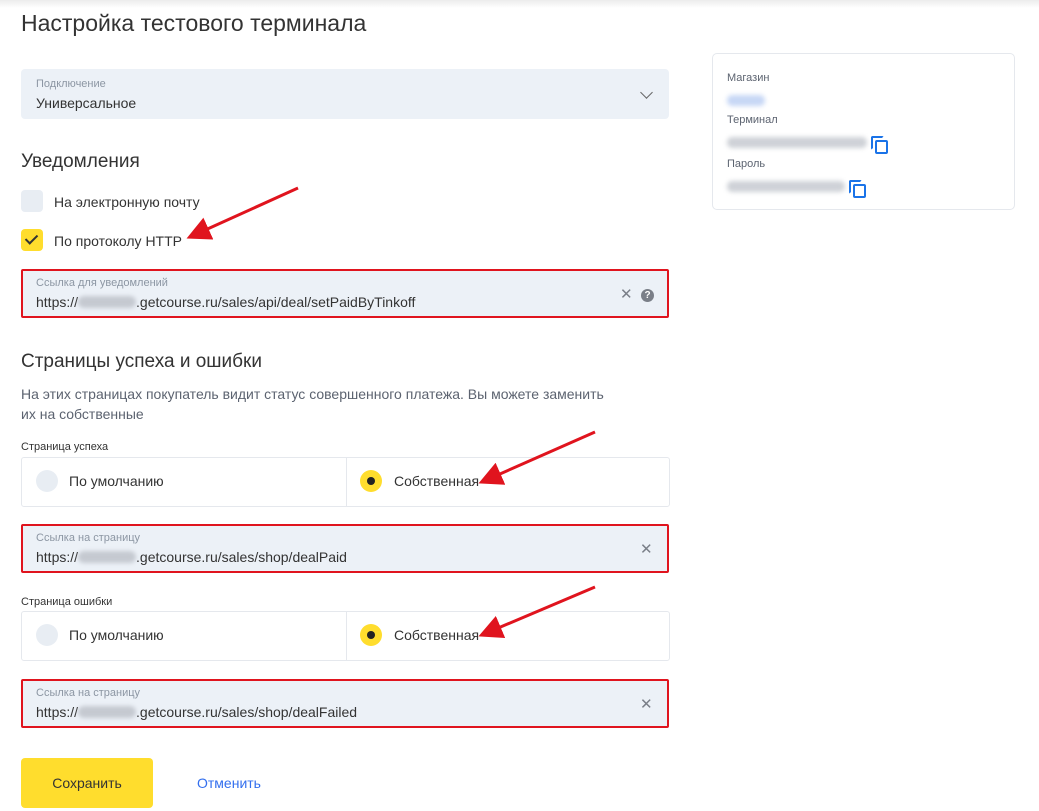 This screenshot has width=1039, height=811. I want to click on notifications-heading: Уведомления, so click(80, 161).